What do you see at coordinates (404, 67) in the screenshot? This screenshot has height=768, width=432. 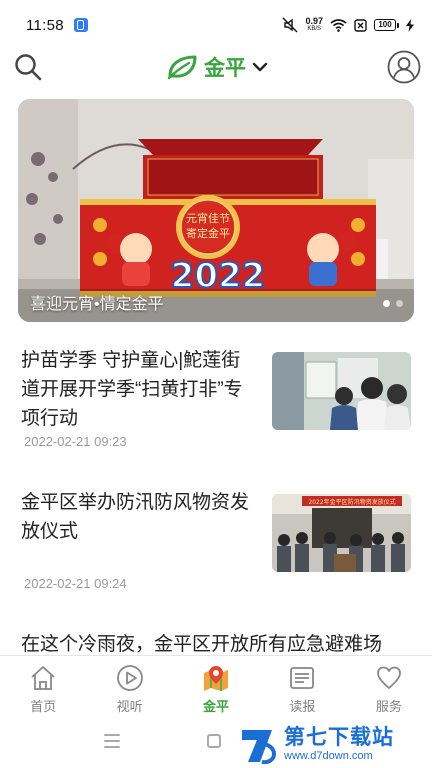 I see `user-avatar-icon` at bounding box center [404, 67].